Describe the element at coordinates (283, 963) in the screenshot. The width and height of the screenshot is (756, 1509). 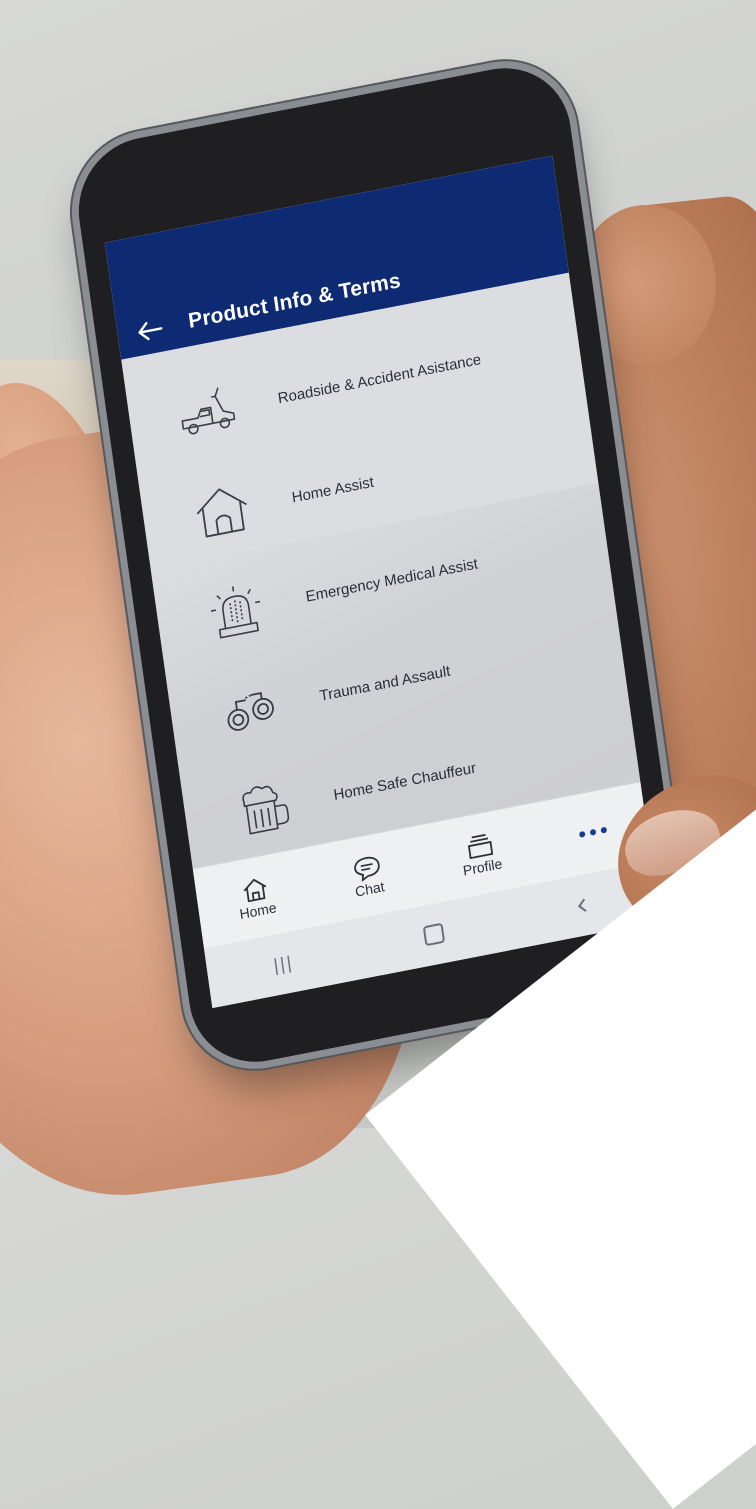
I see `recent-apps-icon: |||` at that location.